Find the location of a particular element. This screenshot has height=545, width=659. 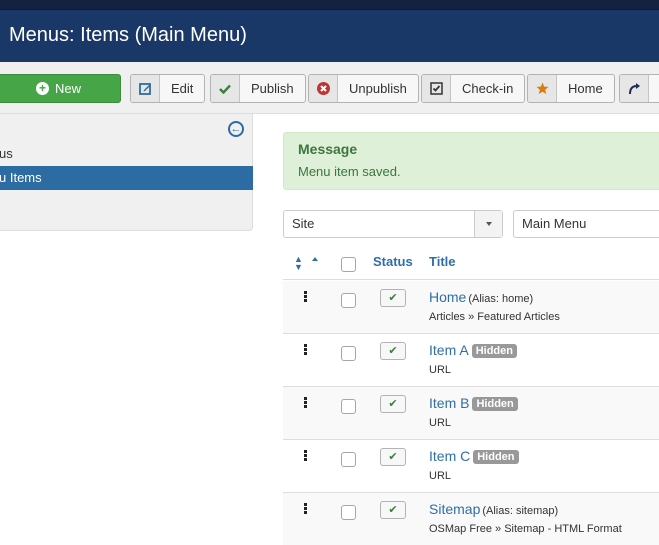

item-title-link: Item A Hidden is located at coordinates (473, 350).